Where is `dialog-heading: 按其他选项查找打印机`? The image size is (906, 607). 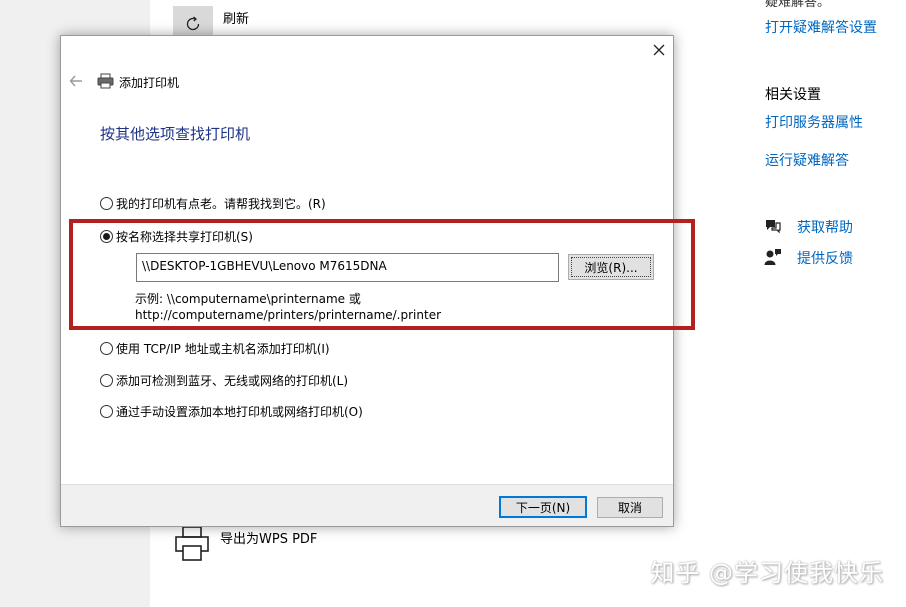
dialog-heading: 按其他选项查找打印机 is located at coordinates (175, 134).